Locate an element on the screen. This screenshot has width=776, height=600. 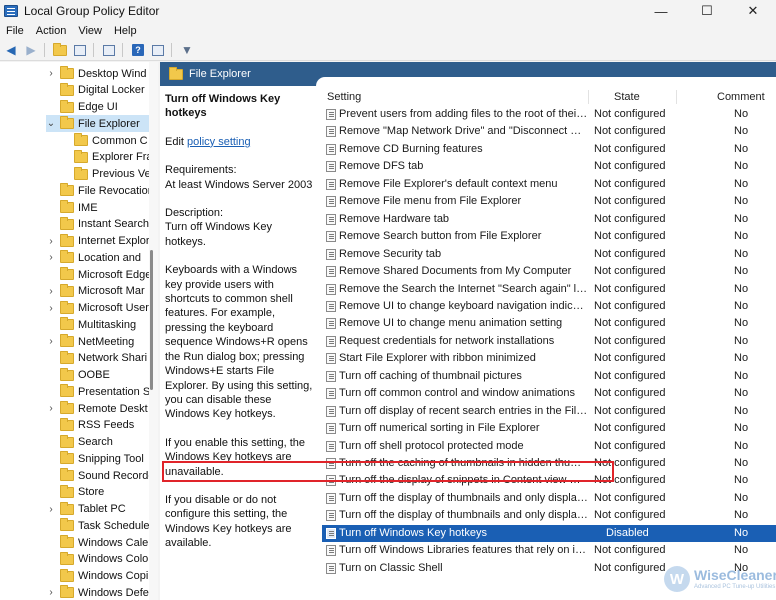
tree-item: › Microsoft User is located at coordinates (97, 308).